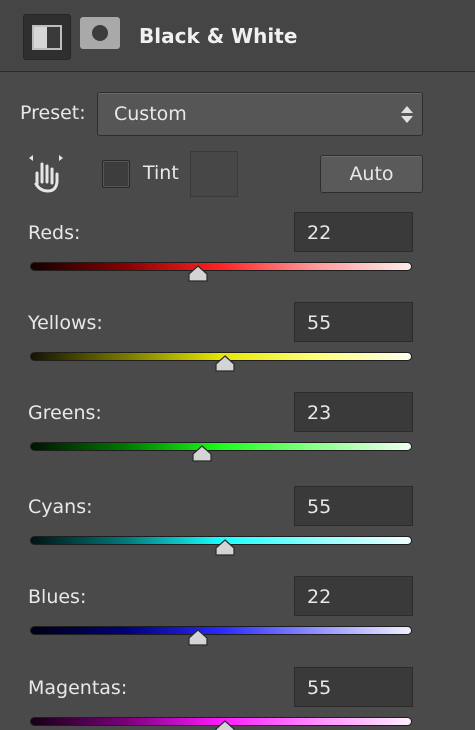 Image resolution: width=475 pixels, height=730 pixels. I want to click on black-white-adjustment-glyph, so click(47, 37).